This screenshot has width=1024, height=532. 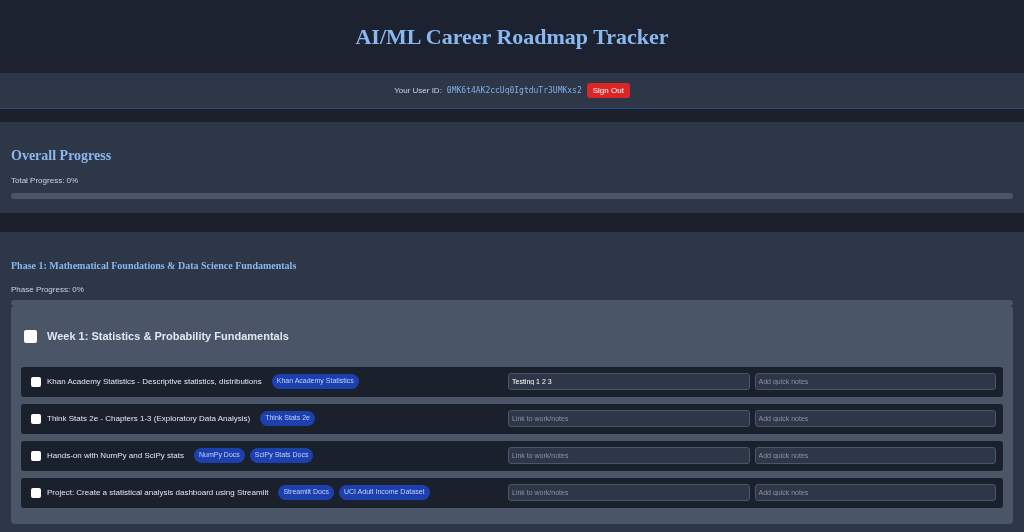 I want to click on progress-label: Phase Progress: 0%, so click(x=48, y=290).